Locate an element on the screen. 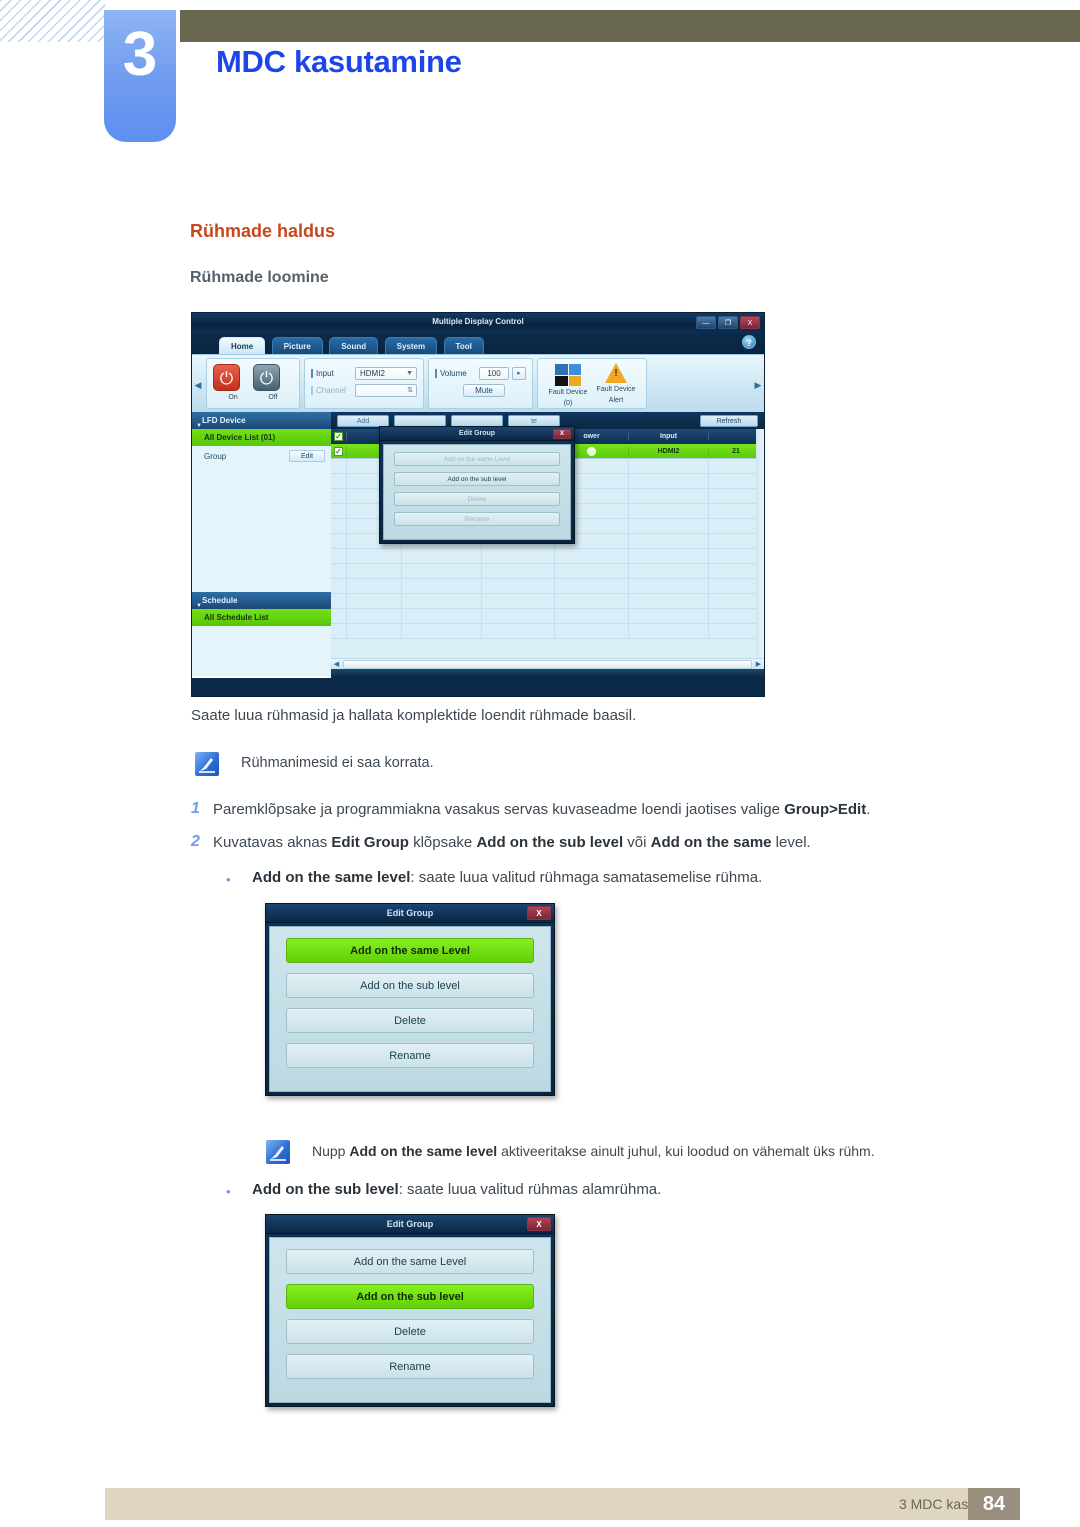  delete-button: te is located at coordinates (534, 420).